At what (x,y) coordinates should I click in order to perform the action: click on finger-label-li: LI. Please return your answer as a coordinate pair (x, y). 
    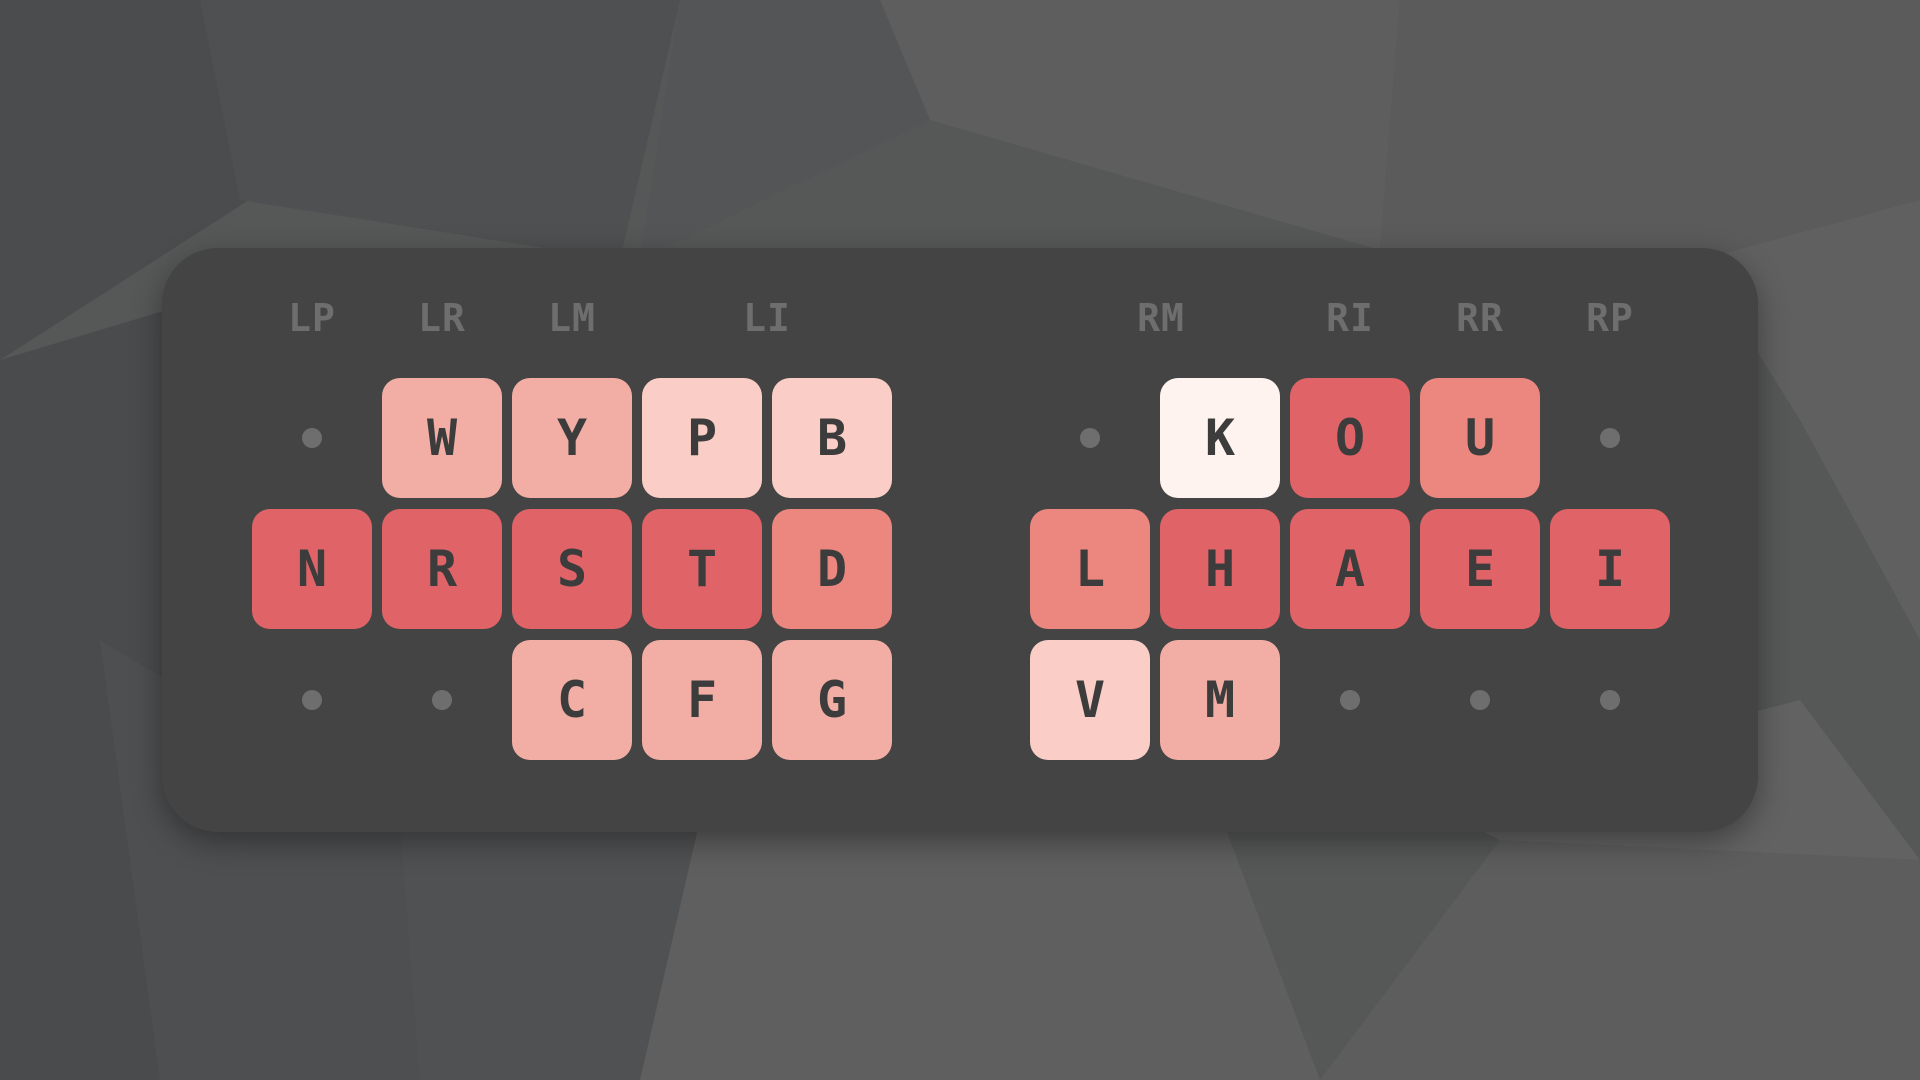
    Looking at the image, I should click on (767, 318).